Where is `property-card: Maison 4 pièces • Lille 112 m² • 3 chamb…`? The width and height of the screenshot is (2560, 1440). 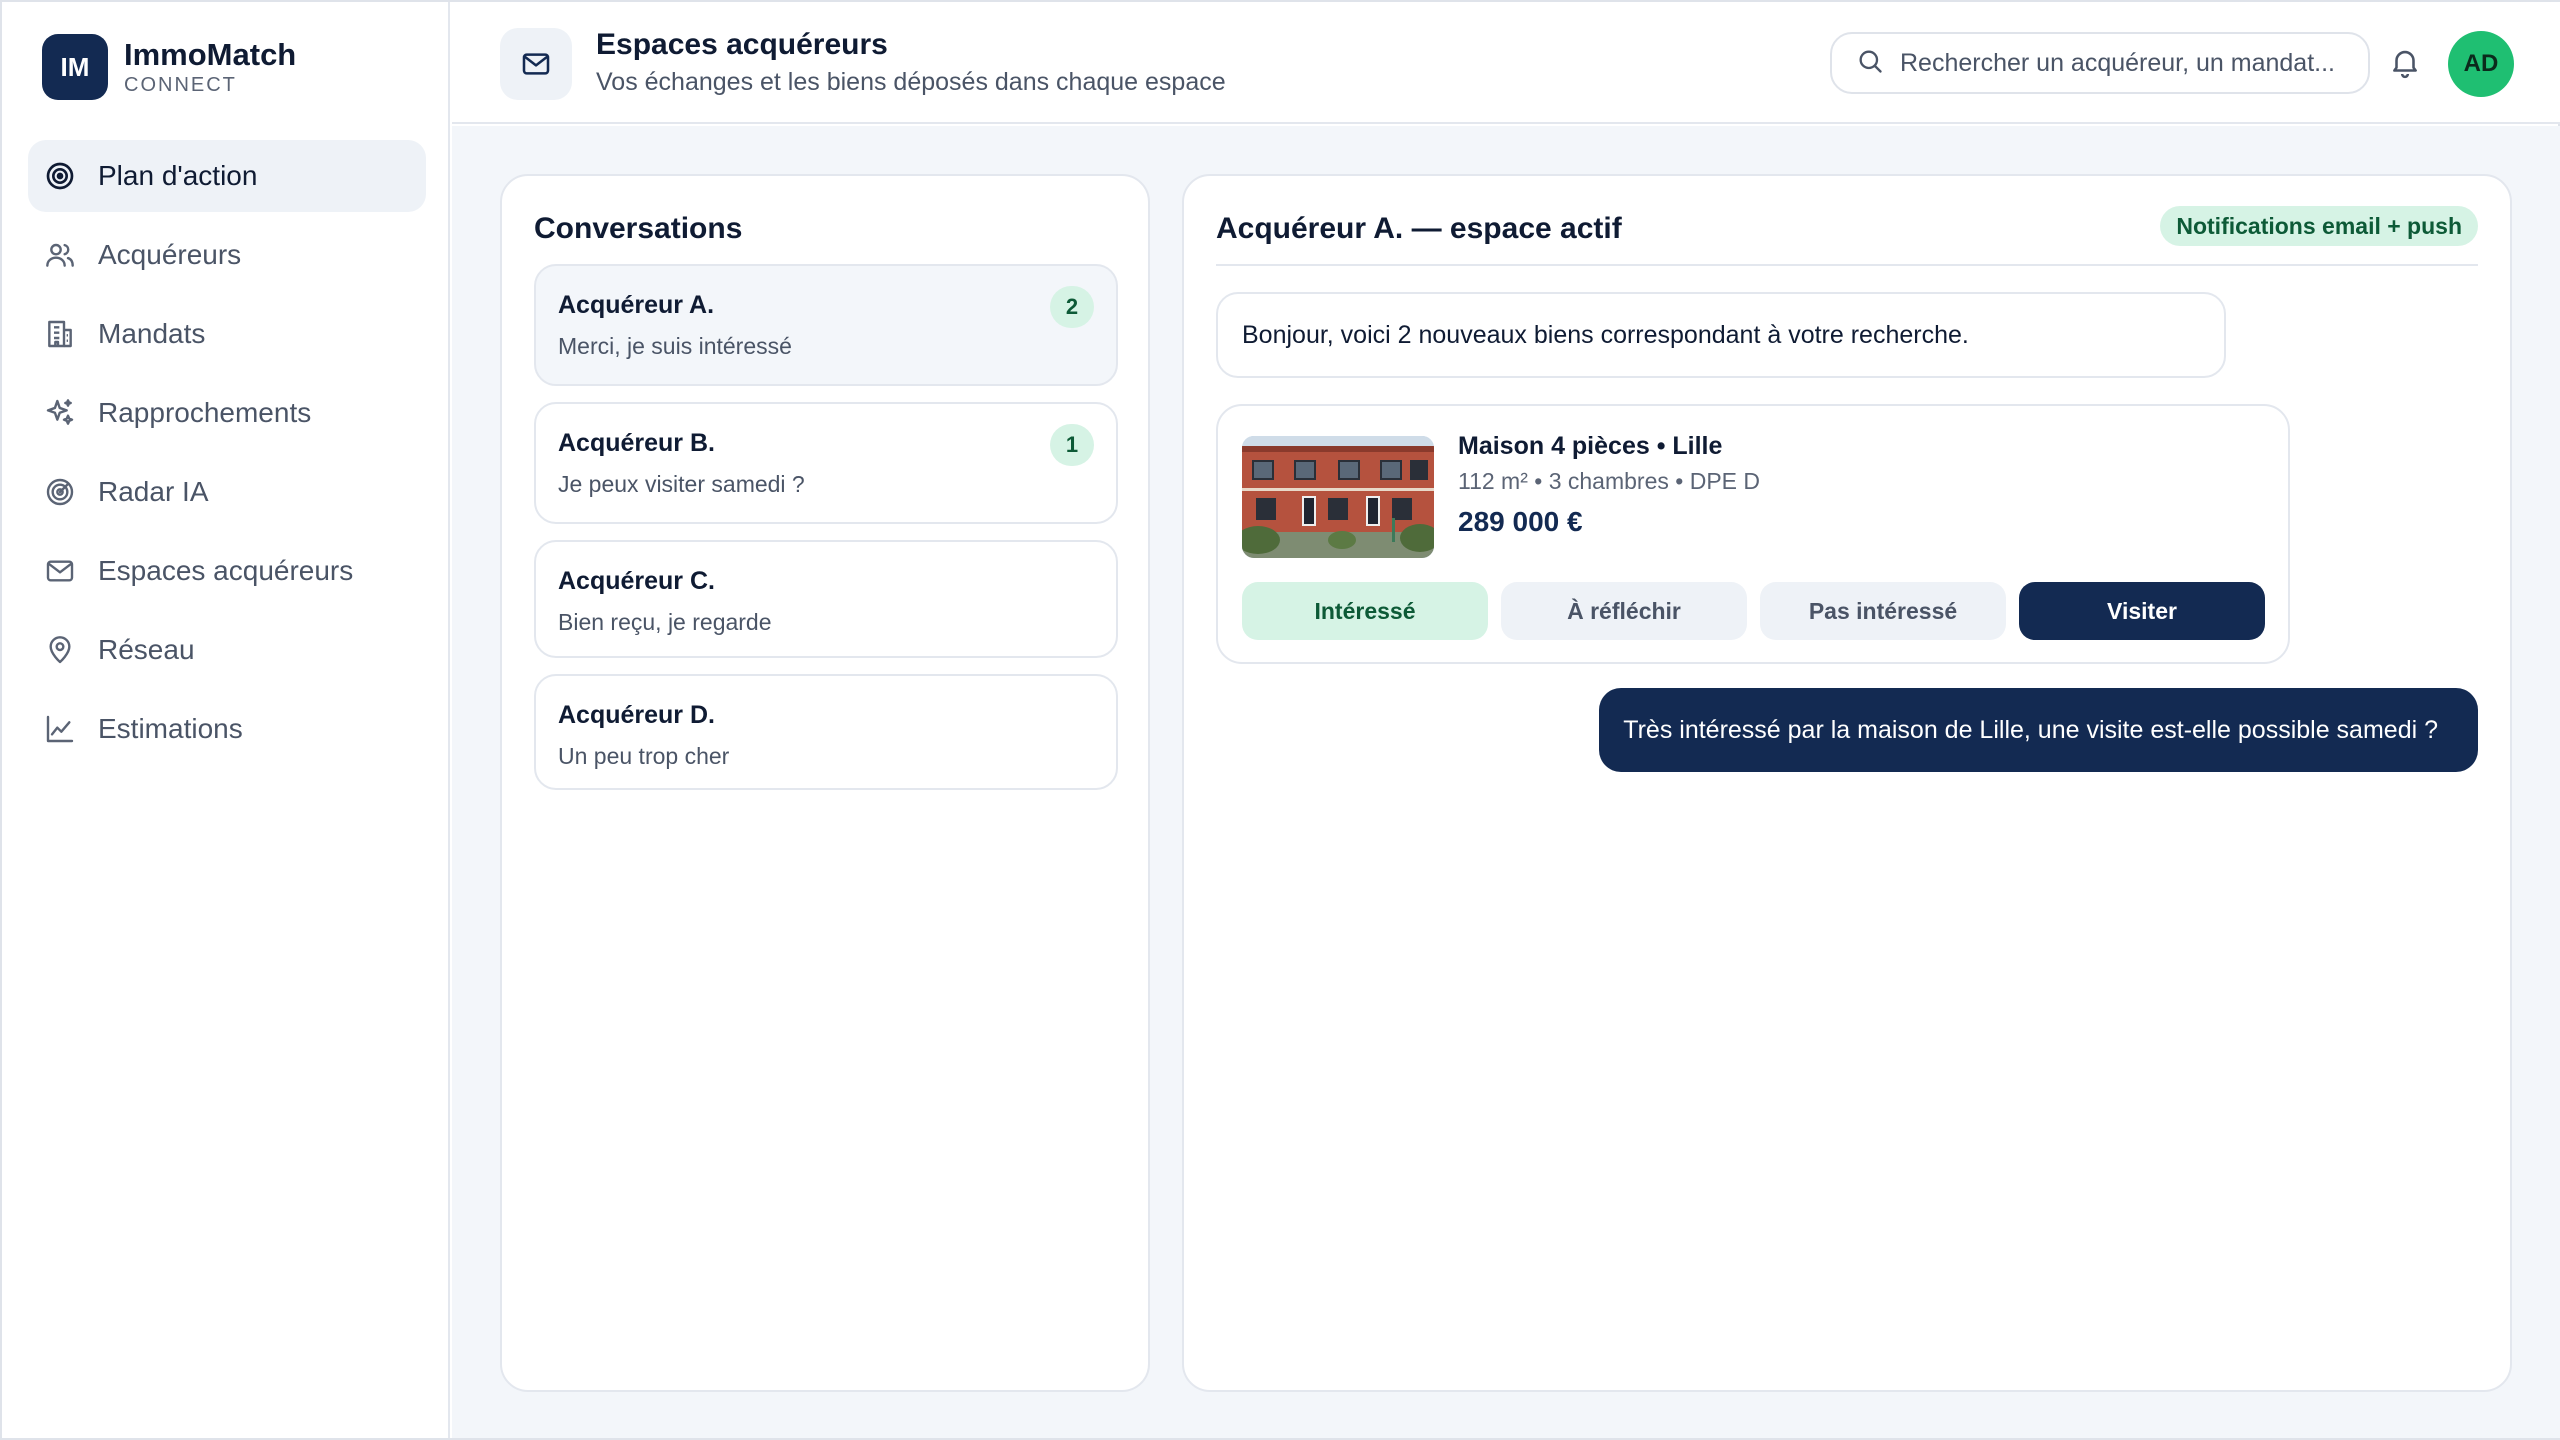 property-card: Maison 4 pièces • Lille 112 m² • 3 chamb… is located at coordinates (1753, 534).